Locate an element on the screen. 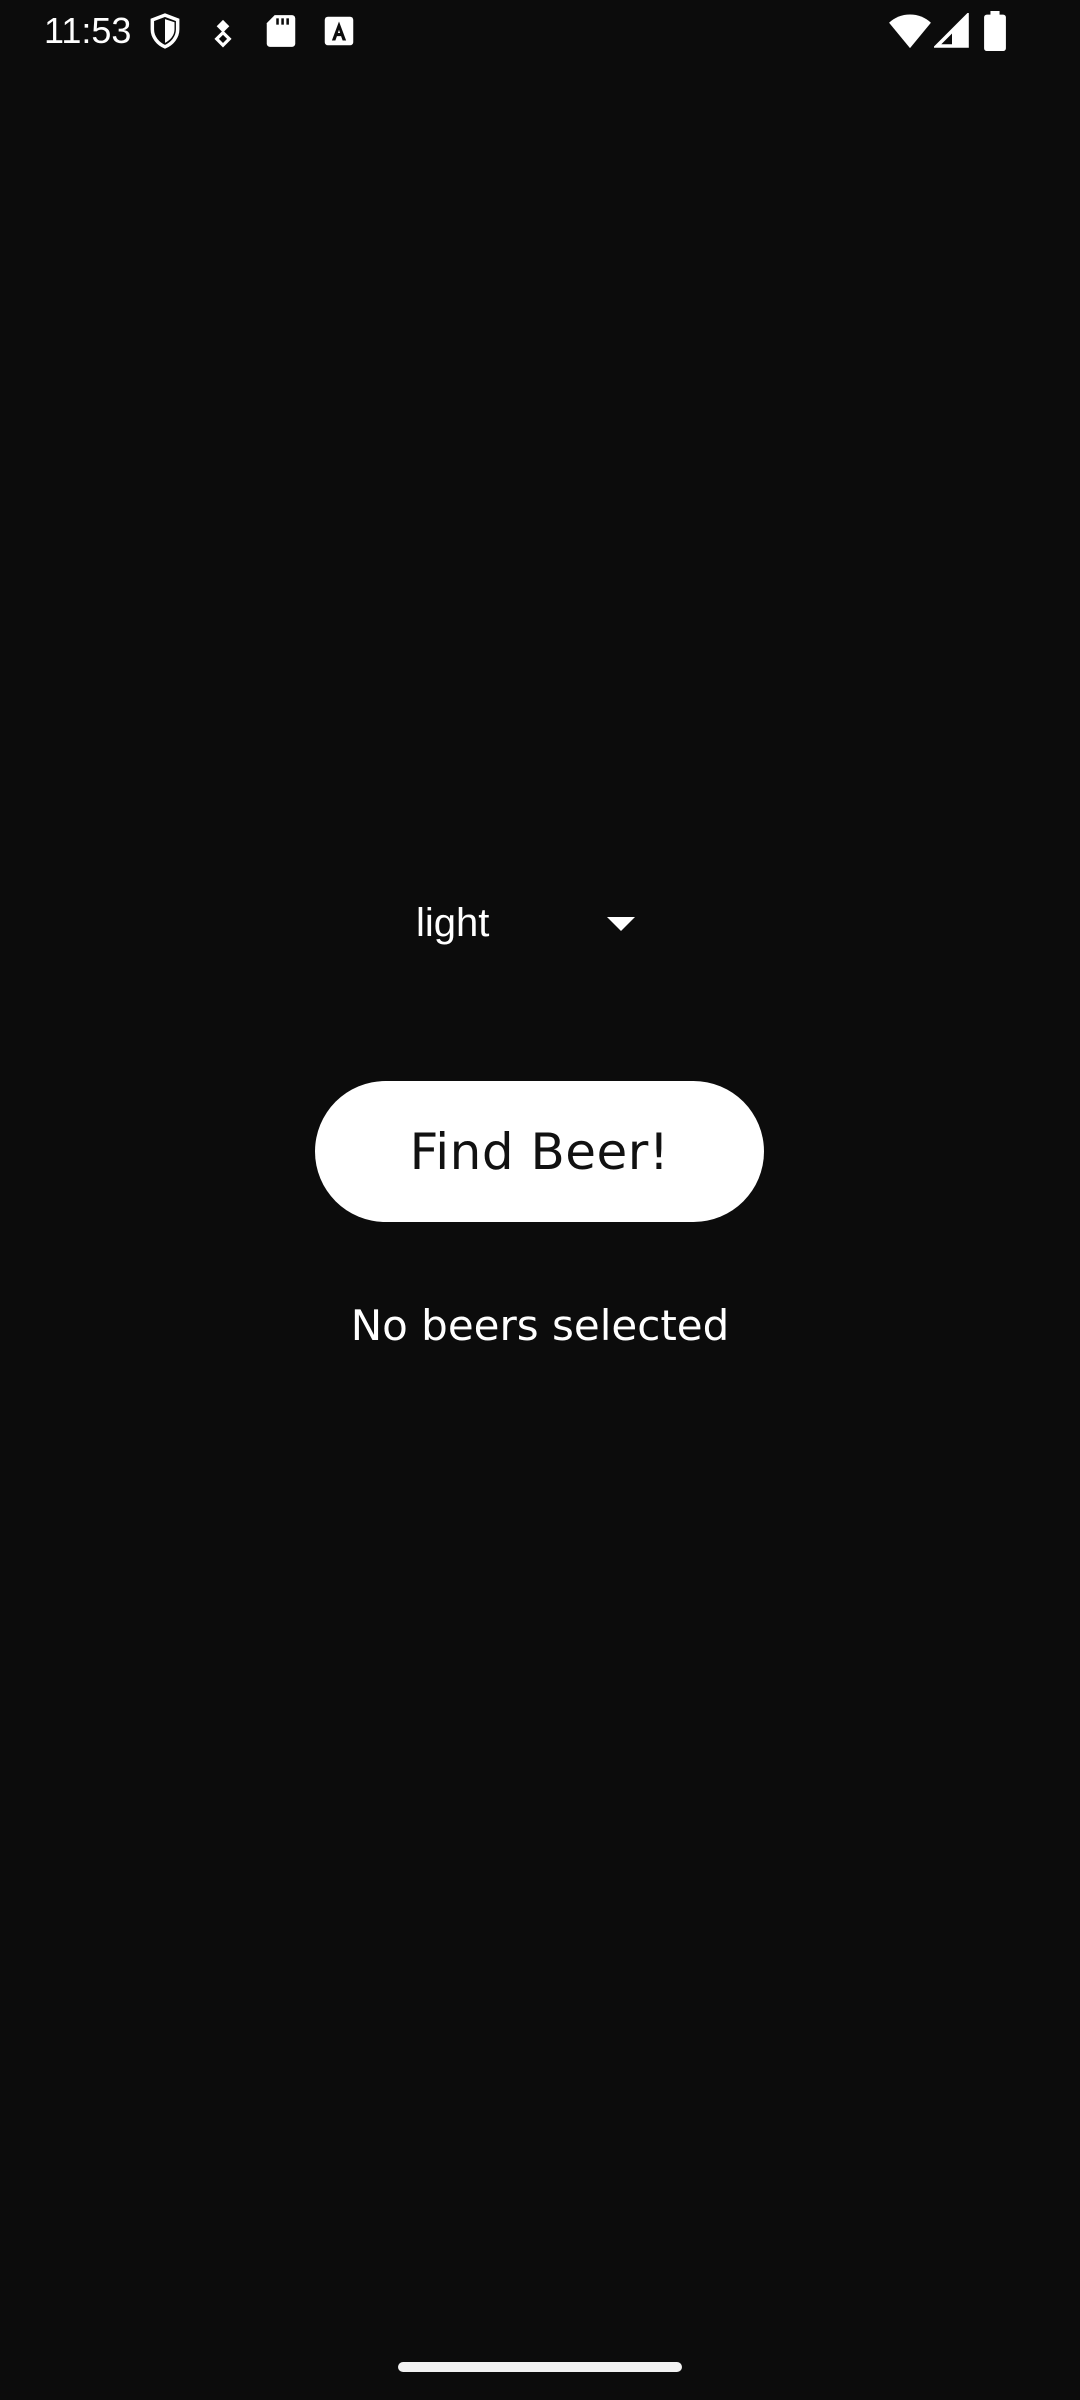 This screenshot has height=2400, width=1080. beer-type-dropdown: light is located at coordinates (525, 924).